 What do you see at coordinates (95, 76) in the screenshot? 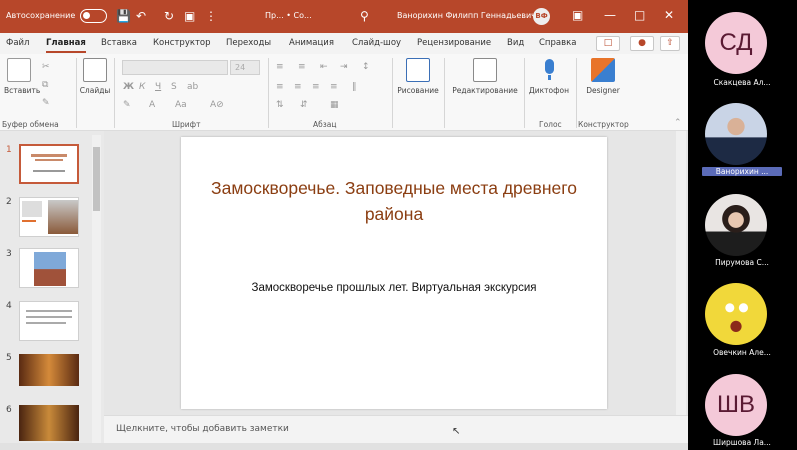
I see `slides-button: Слайды` at bounding box center [95, 76].